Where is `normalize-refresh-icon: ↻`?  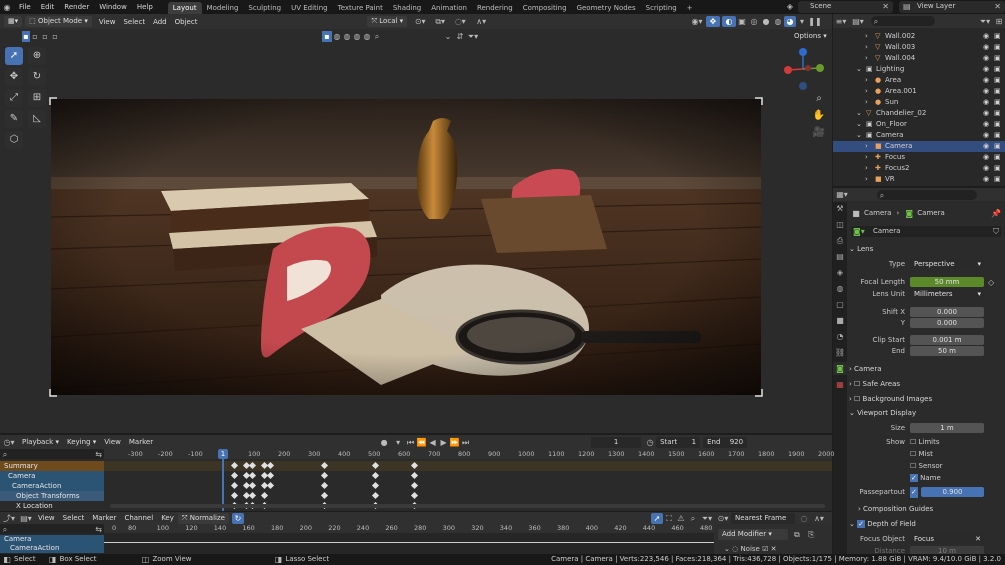 normalize-refresh-icon: ↻ is located at coordinates (237, 518).